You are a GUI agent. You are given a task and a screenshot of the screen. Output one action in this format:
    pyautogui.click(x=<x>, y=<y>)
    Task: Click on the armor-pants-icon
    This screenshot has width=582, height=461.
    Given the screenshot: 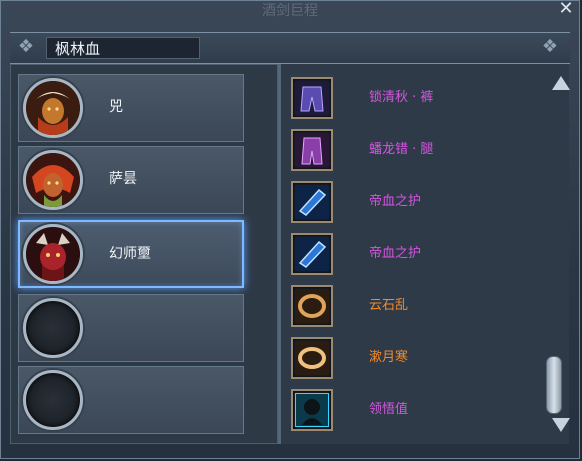 What is the action you would take?
    pyautogui.click(x=312, y=98)
    